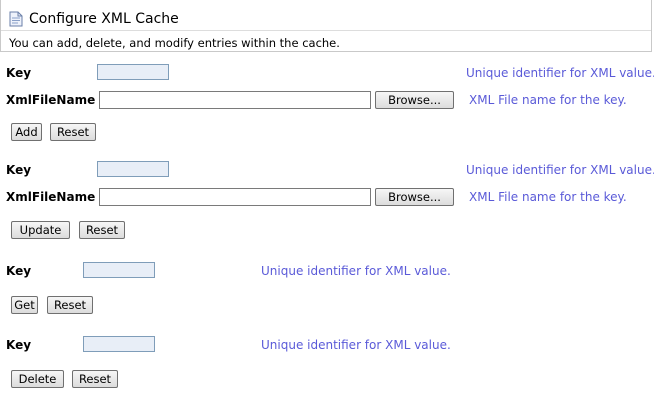 The height and width of the screenshot is (395, 654). I want to click on add-file-hint: XML File name for the key., so click(548, 100).